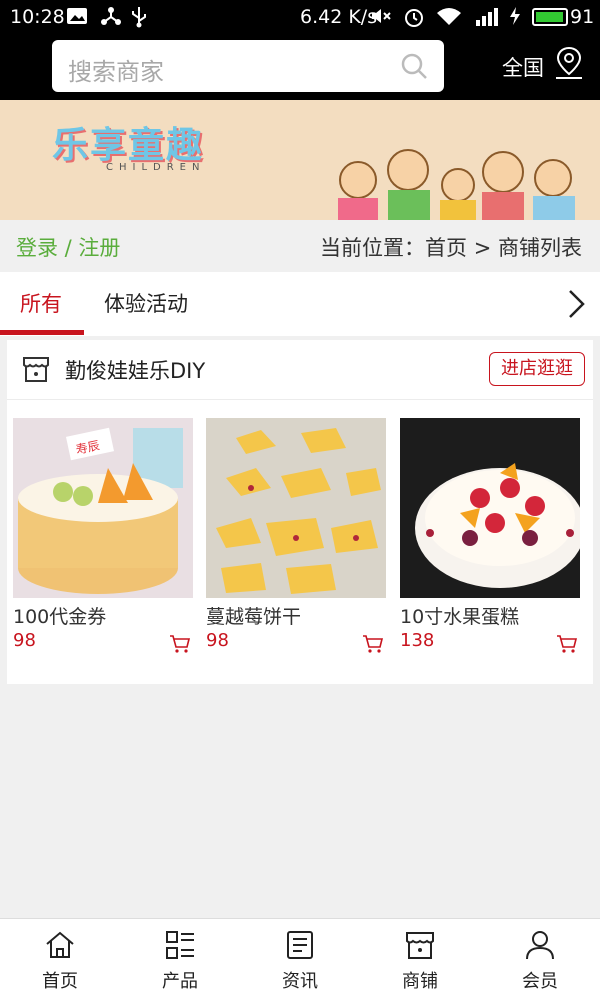 The width and height of the screenshot is (600, 1000). I want to click on network-speed: 6.42 K/s, so click(339, 17).